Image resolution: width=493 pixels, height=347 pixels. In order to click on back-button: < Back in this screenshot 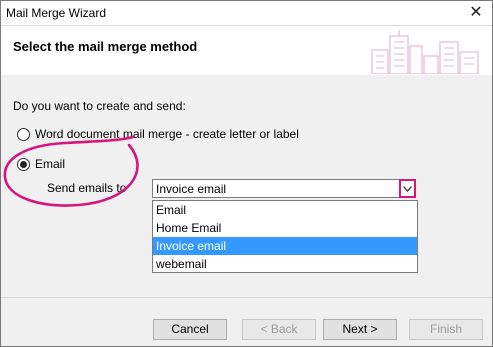, I will do `click(279, 329)`.